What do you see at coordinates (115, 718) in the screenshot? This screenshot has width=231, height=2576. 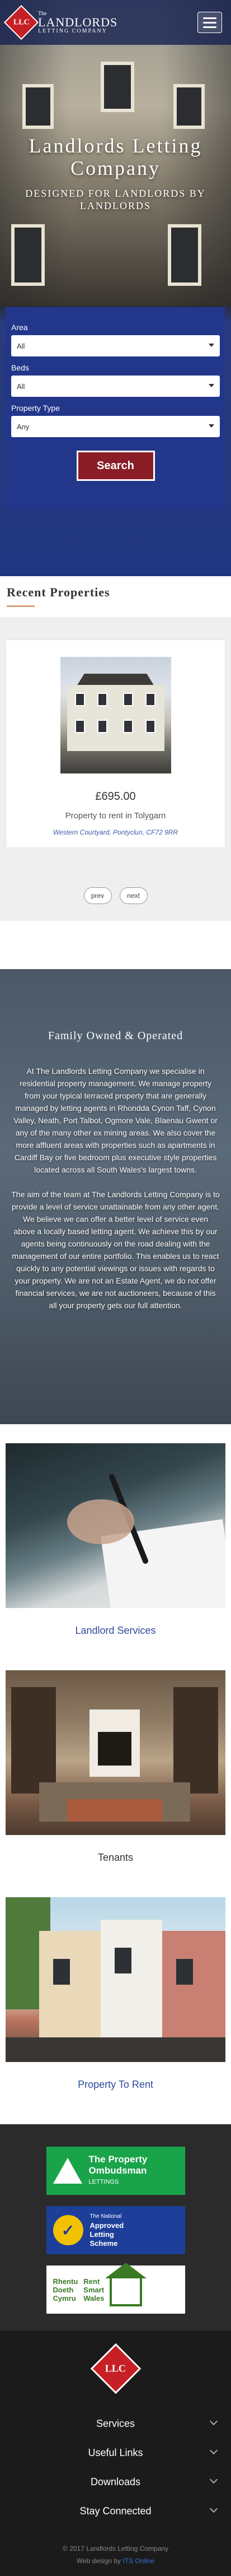 I see `property-facade` at bounding box center [115, 718].